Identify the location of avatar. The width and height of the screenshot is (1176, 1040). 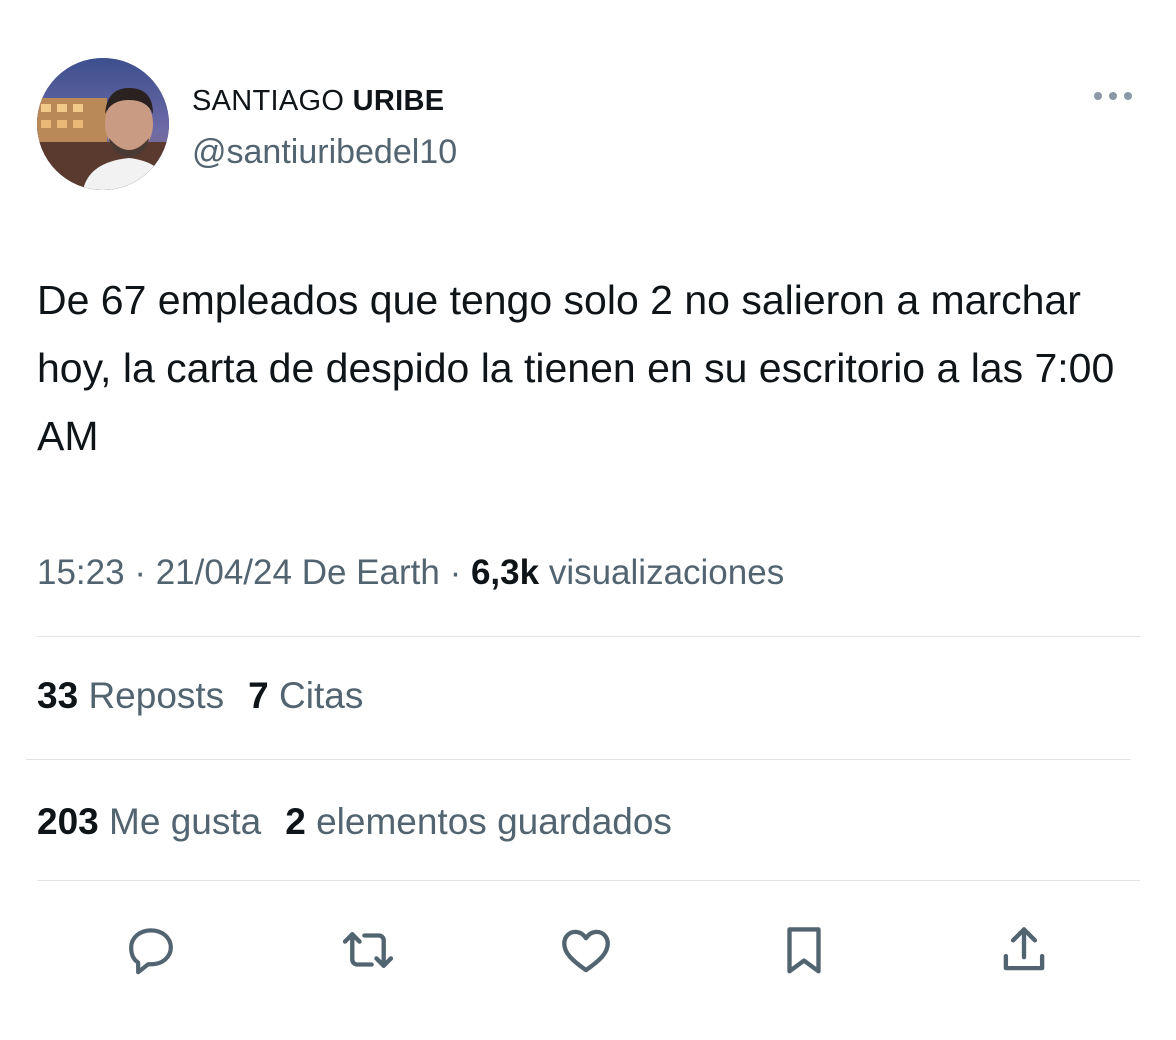
(103, 124).